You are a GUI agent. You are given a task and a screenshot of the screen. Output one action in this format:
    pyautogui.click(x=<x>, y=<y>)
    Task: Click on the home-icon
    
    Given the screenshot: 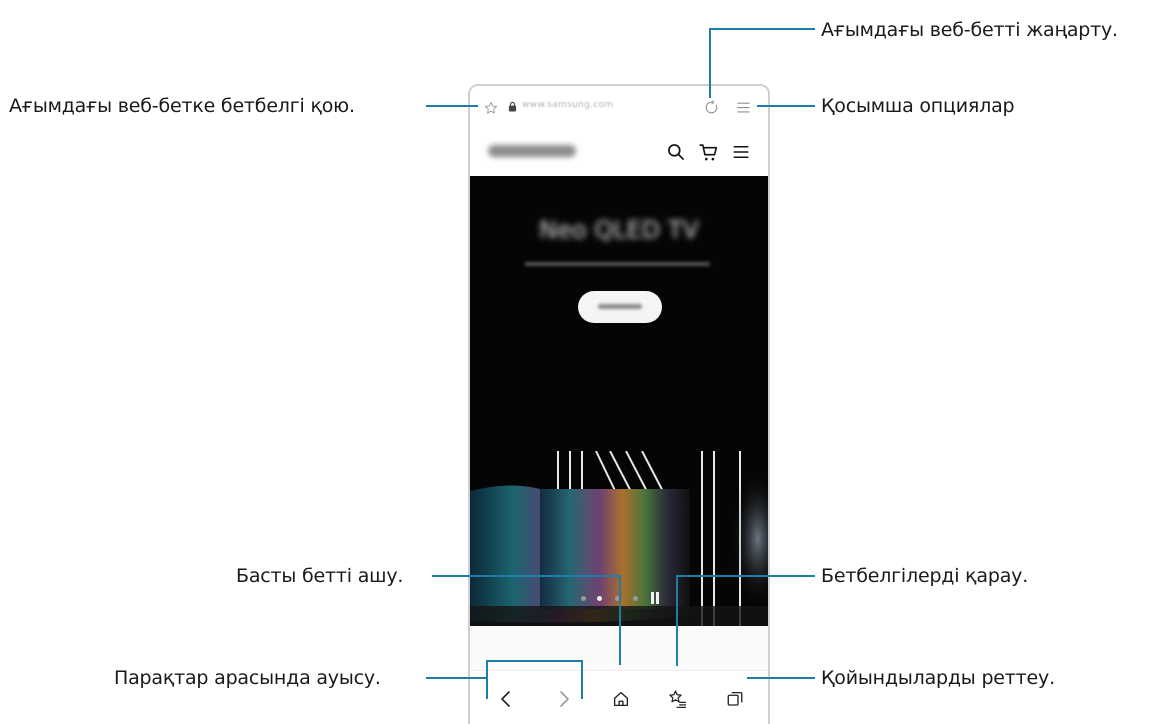 What is the action you would take?
    pyautogui.click(x=621, y=699)
    